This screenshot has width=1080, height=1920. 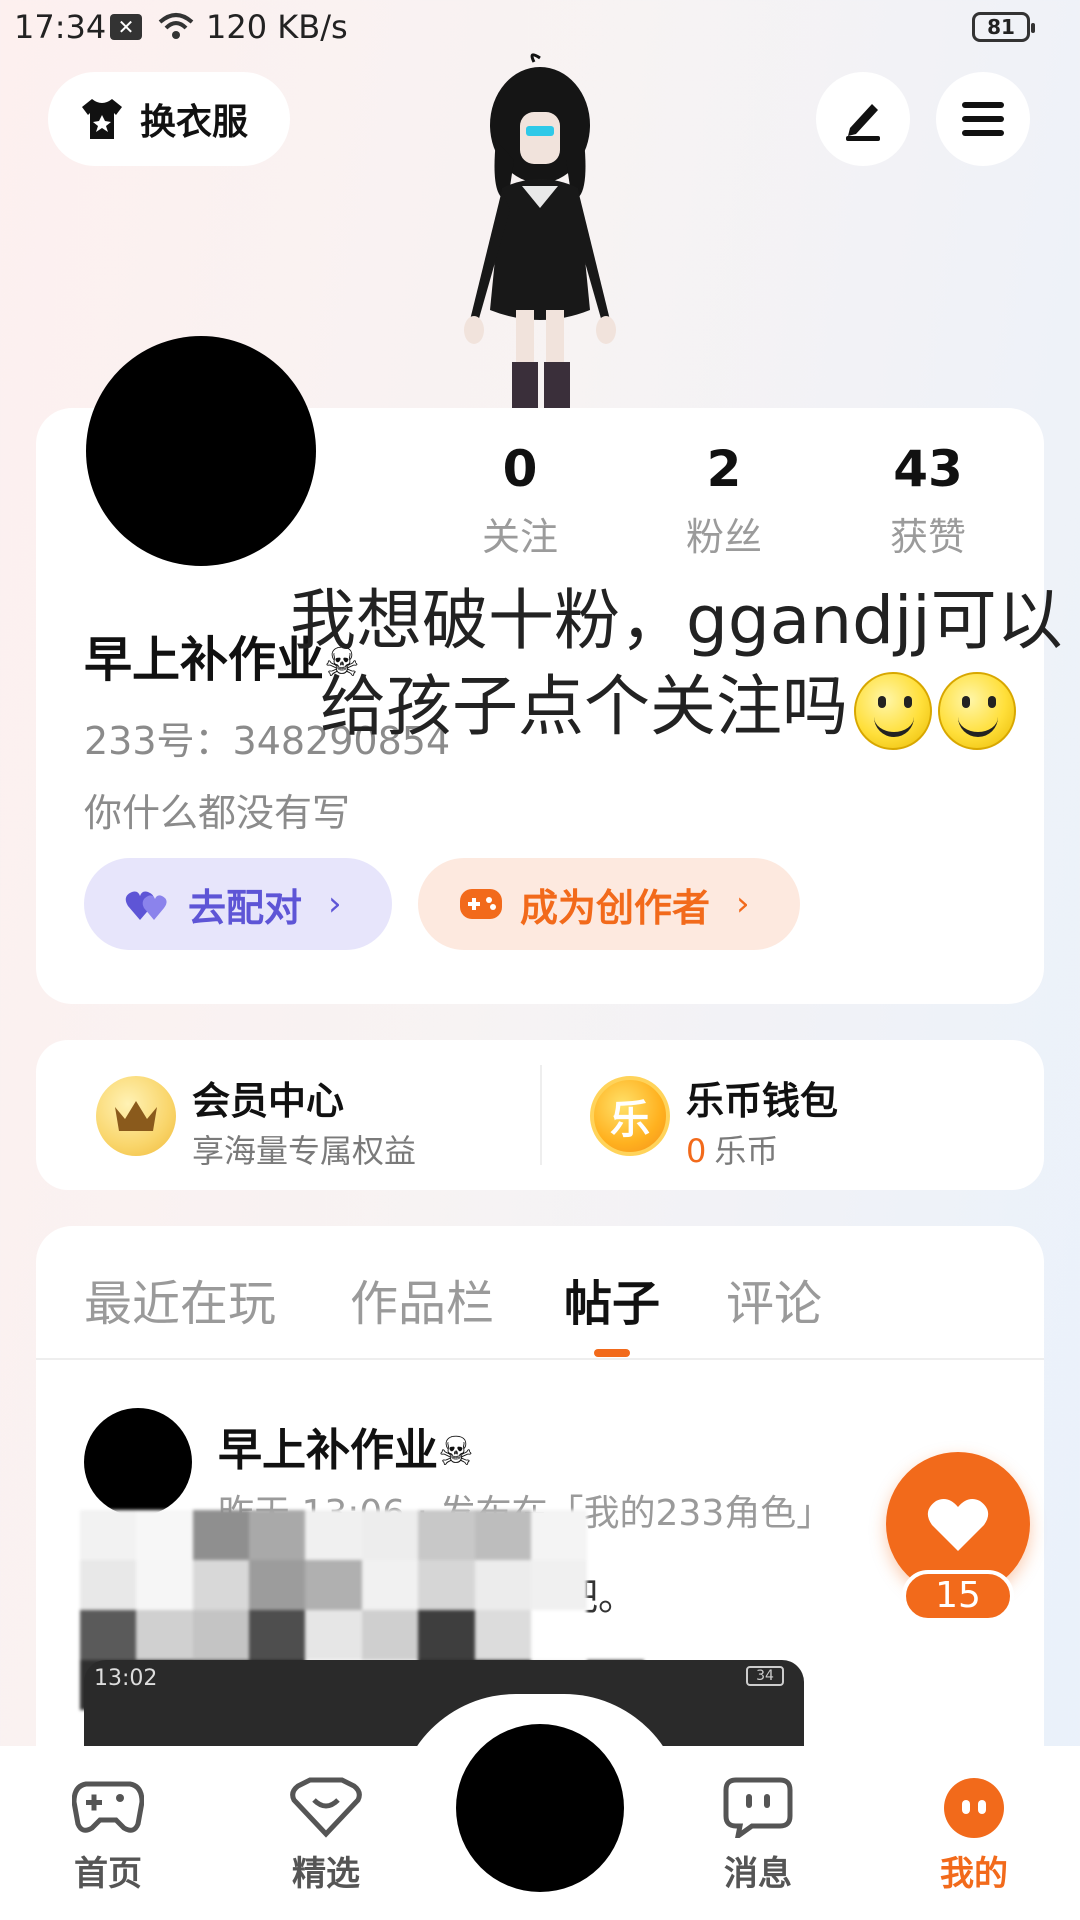 I want to click on nav-home-label: 首页, so click(x=108, y=1874).